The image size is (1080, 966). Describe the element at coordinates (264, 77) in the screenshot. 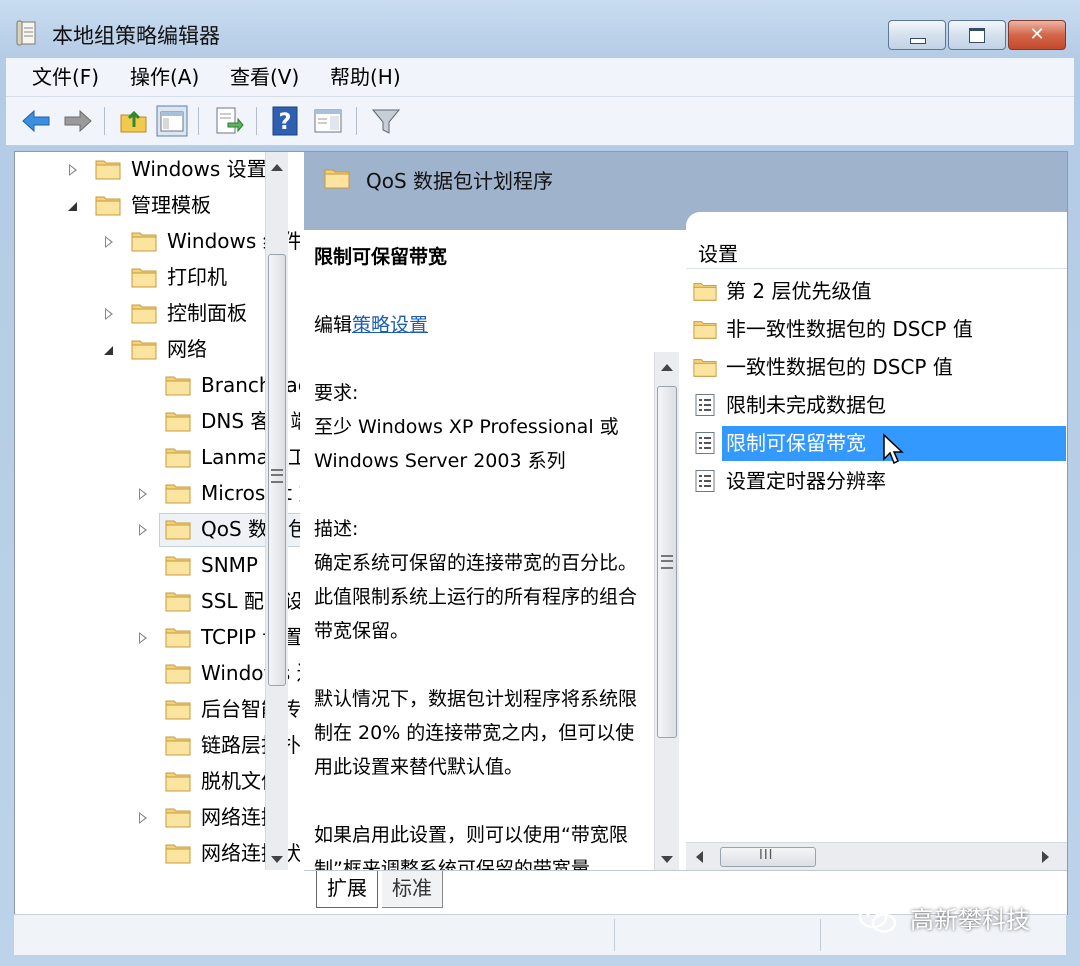

I see `menu-view: 查看(V)` at that location.